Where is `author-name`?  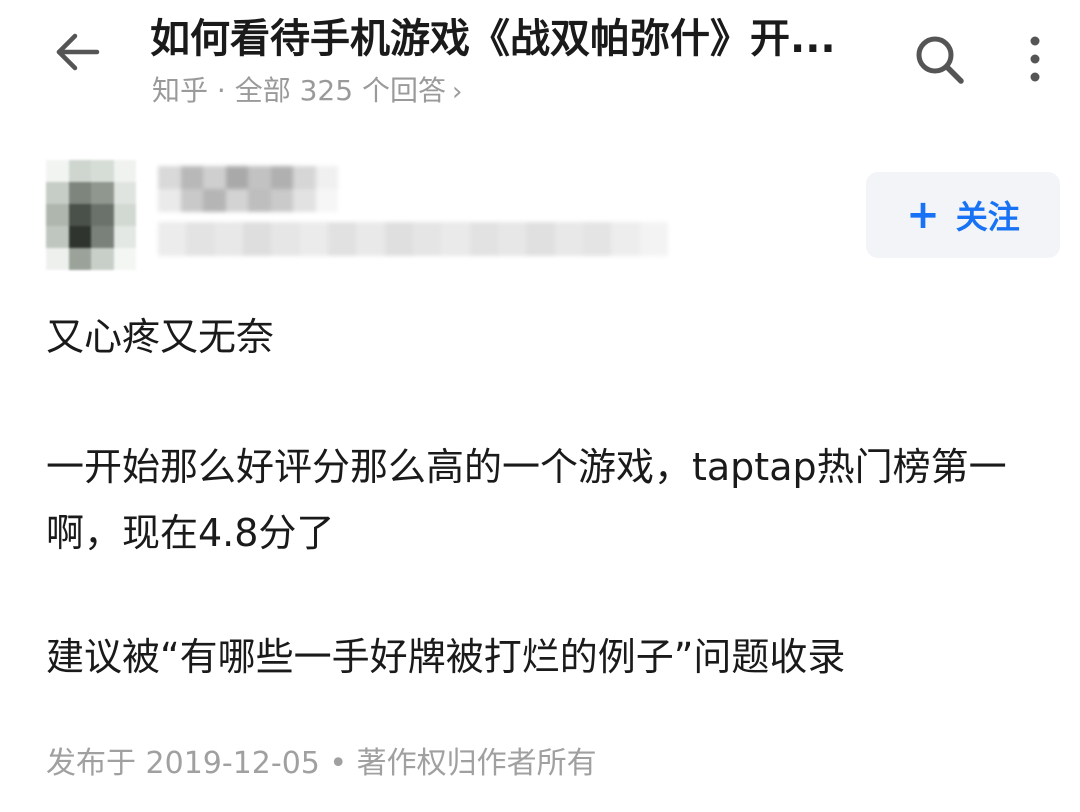
author-name is located at coordinates (248, 189).